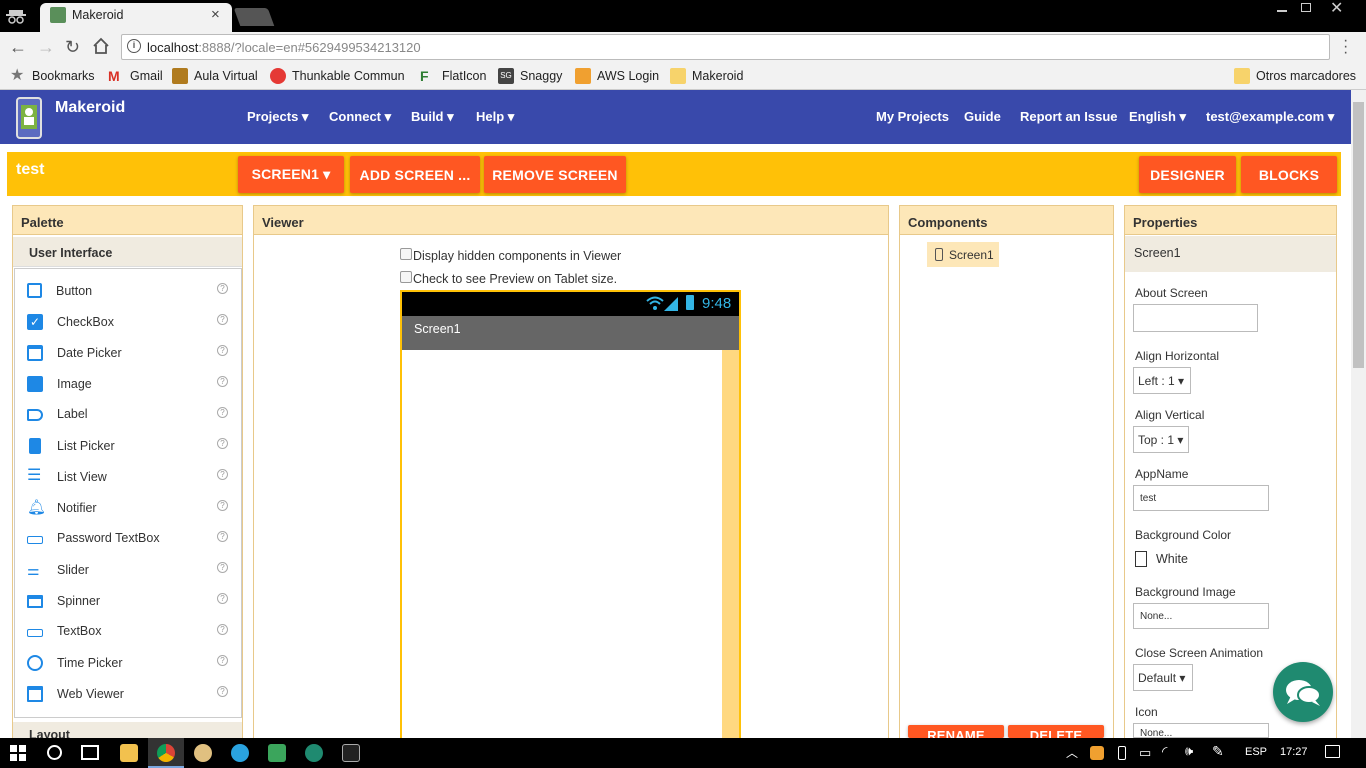  Describe the element at coordinates (406, 277) in the screenshot. I see `tablet-preview-checkbox` at that location.